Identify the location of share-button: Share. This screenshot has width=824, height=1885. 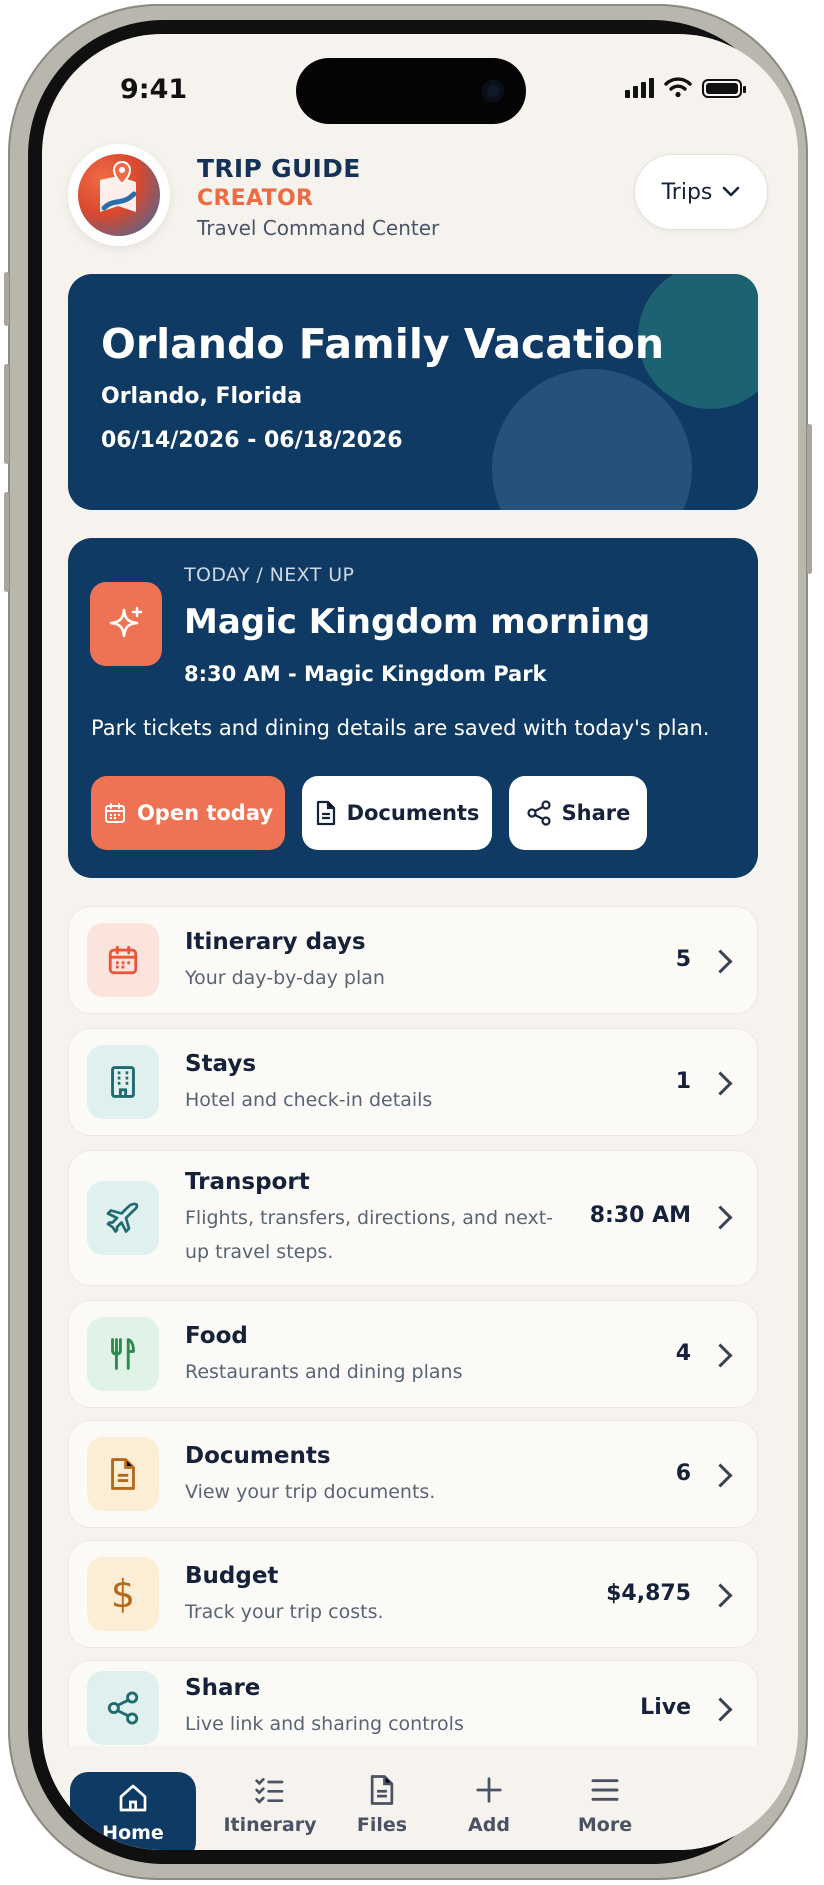
(578, 813).